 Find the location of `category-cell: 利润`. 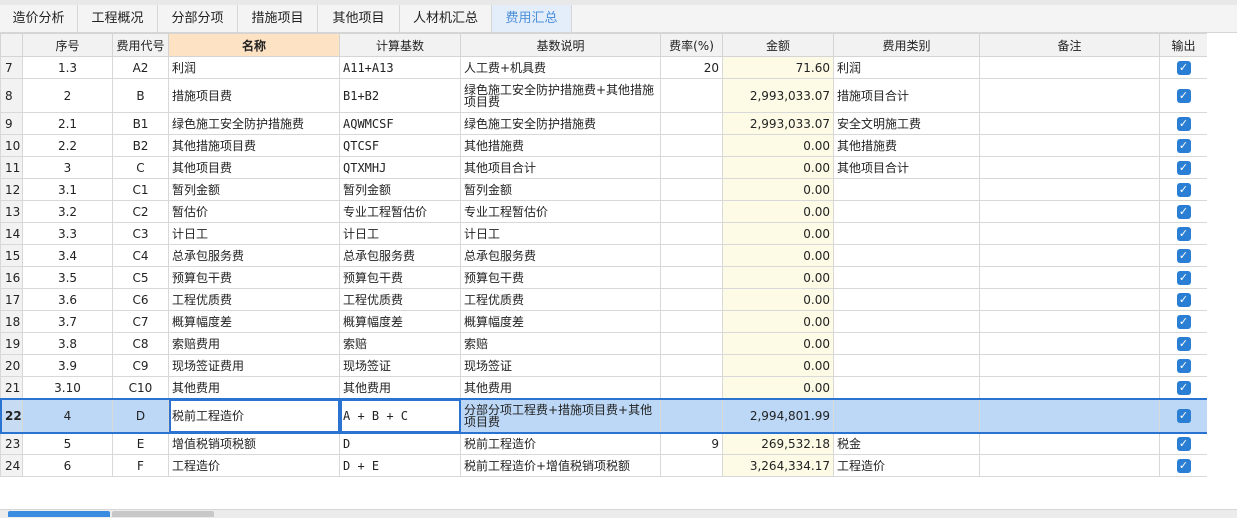

category-cell: 利润 is located at coordinates (906, 67).